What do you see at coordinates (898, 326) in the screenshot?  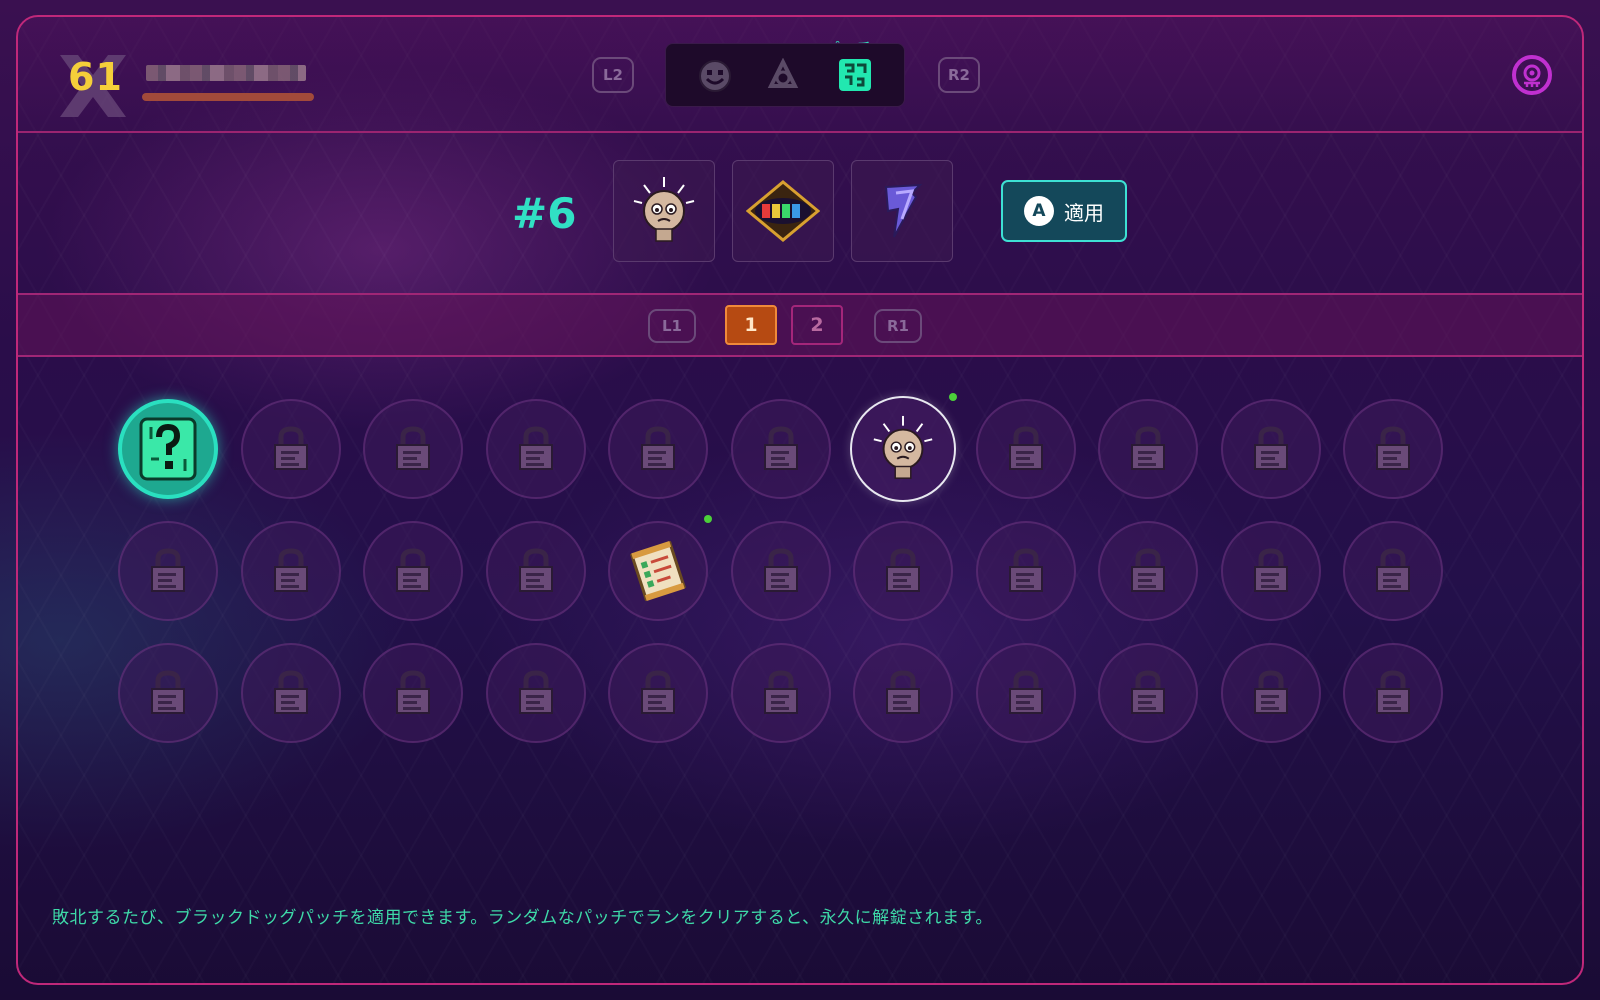 I see `r1-button: R1` at bounding box center [898, 326].